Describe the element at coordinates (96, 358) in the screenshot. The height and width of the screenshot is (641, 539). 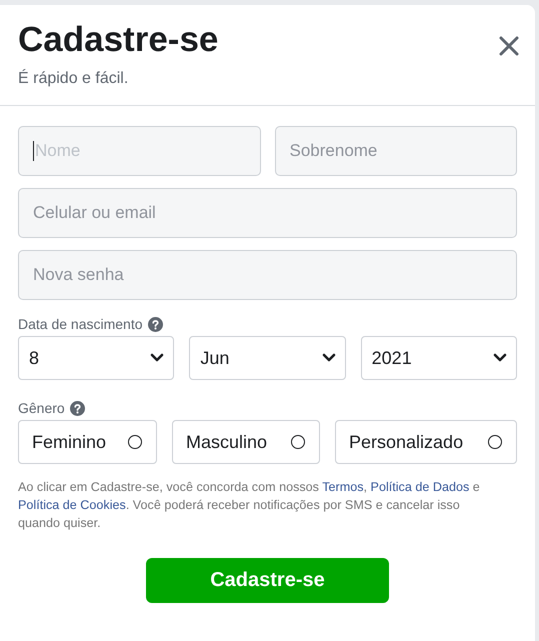
I see `date-dropdown: 8` at that location.